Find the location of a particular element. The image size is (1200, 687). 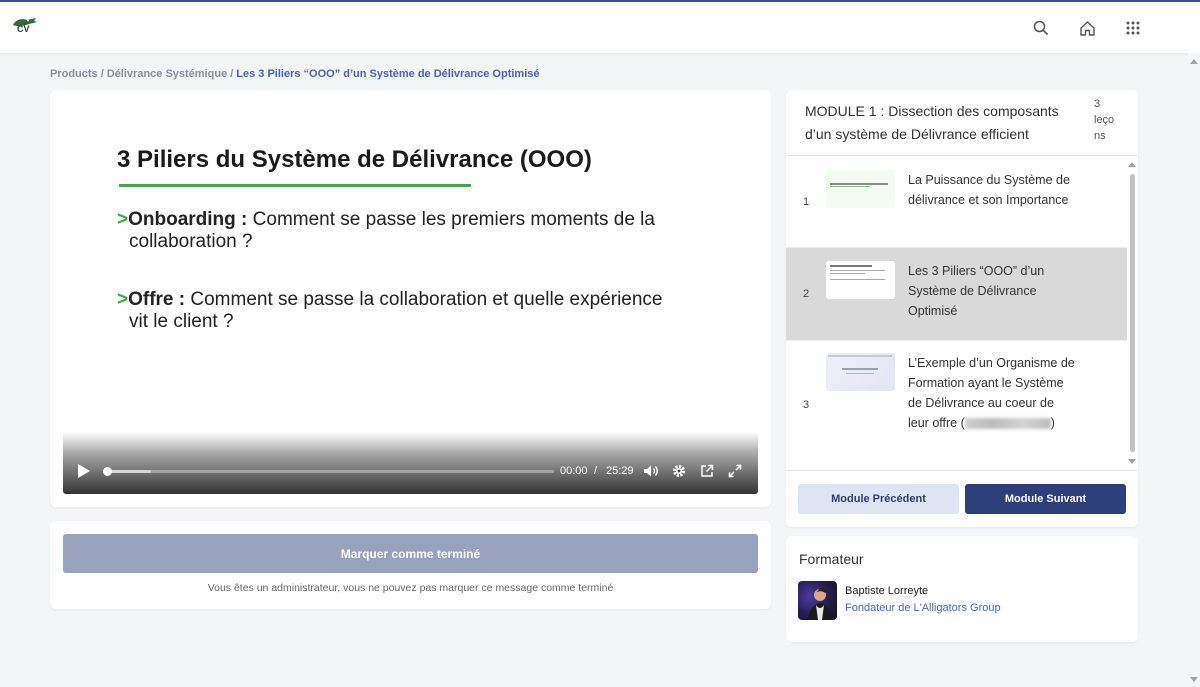

blurred-text is located at coordinates (1007, 424).